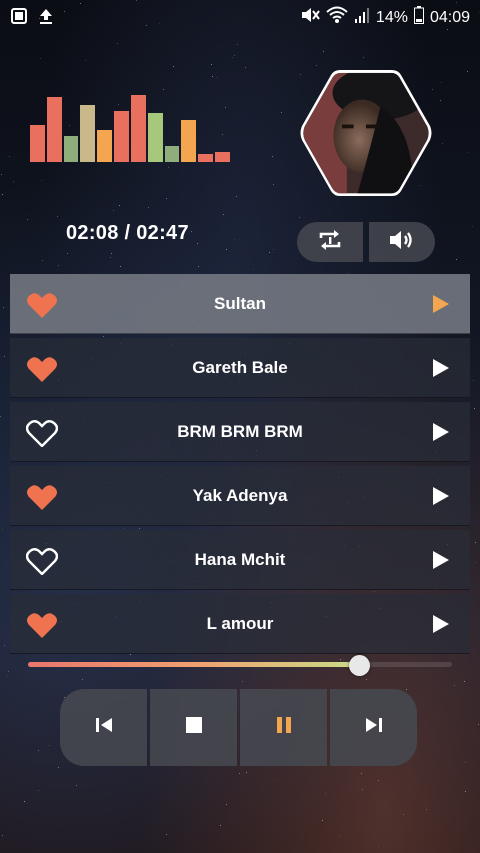  I want to click on volume-button, so click(402, 242).